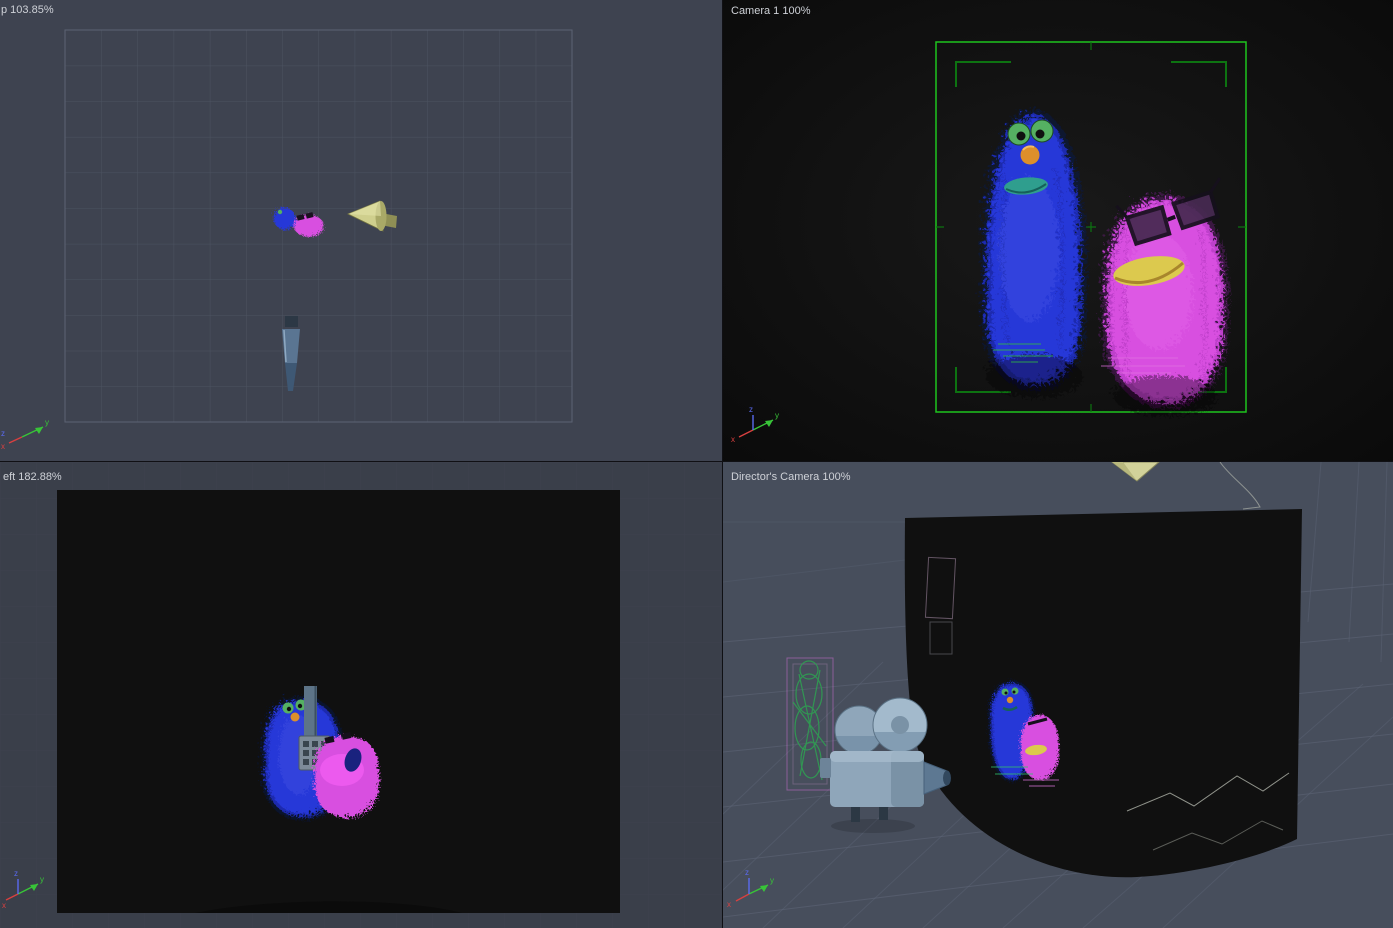 Image resolution: width=1393 pixels, height=928 pixels. I want to click on puppet-magenta-base-shadow, so click(1161, 392).